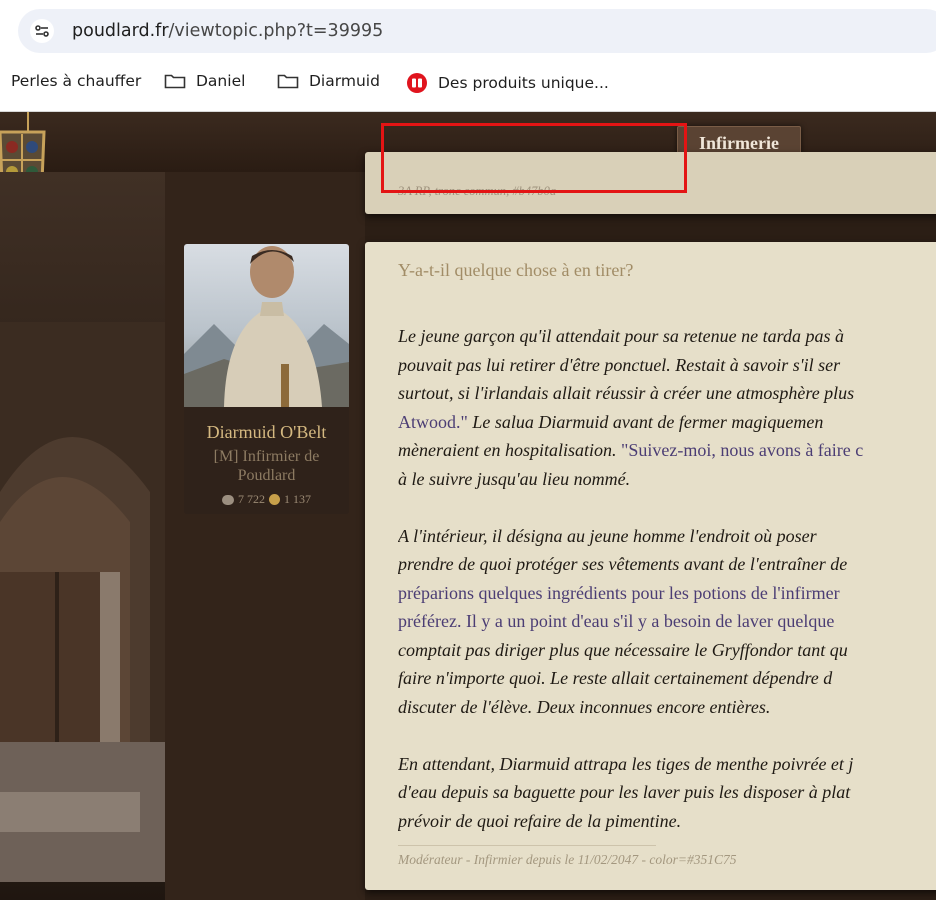 The width and height of the screenshot is (936, 900). Describe the element at coordinates (540, 820) in the screenshot. I see `narration-text: prévoir de quoi refaire de la pimentine.` at that location.